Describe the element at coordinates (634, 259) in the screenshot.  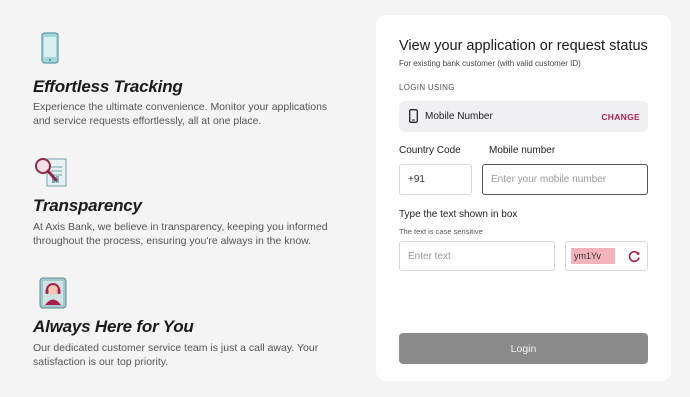
I see `refresh-icon` at that location.